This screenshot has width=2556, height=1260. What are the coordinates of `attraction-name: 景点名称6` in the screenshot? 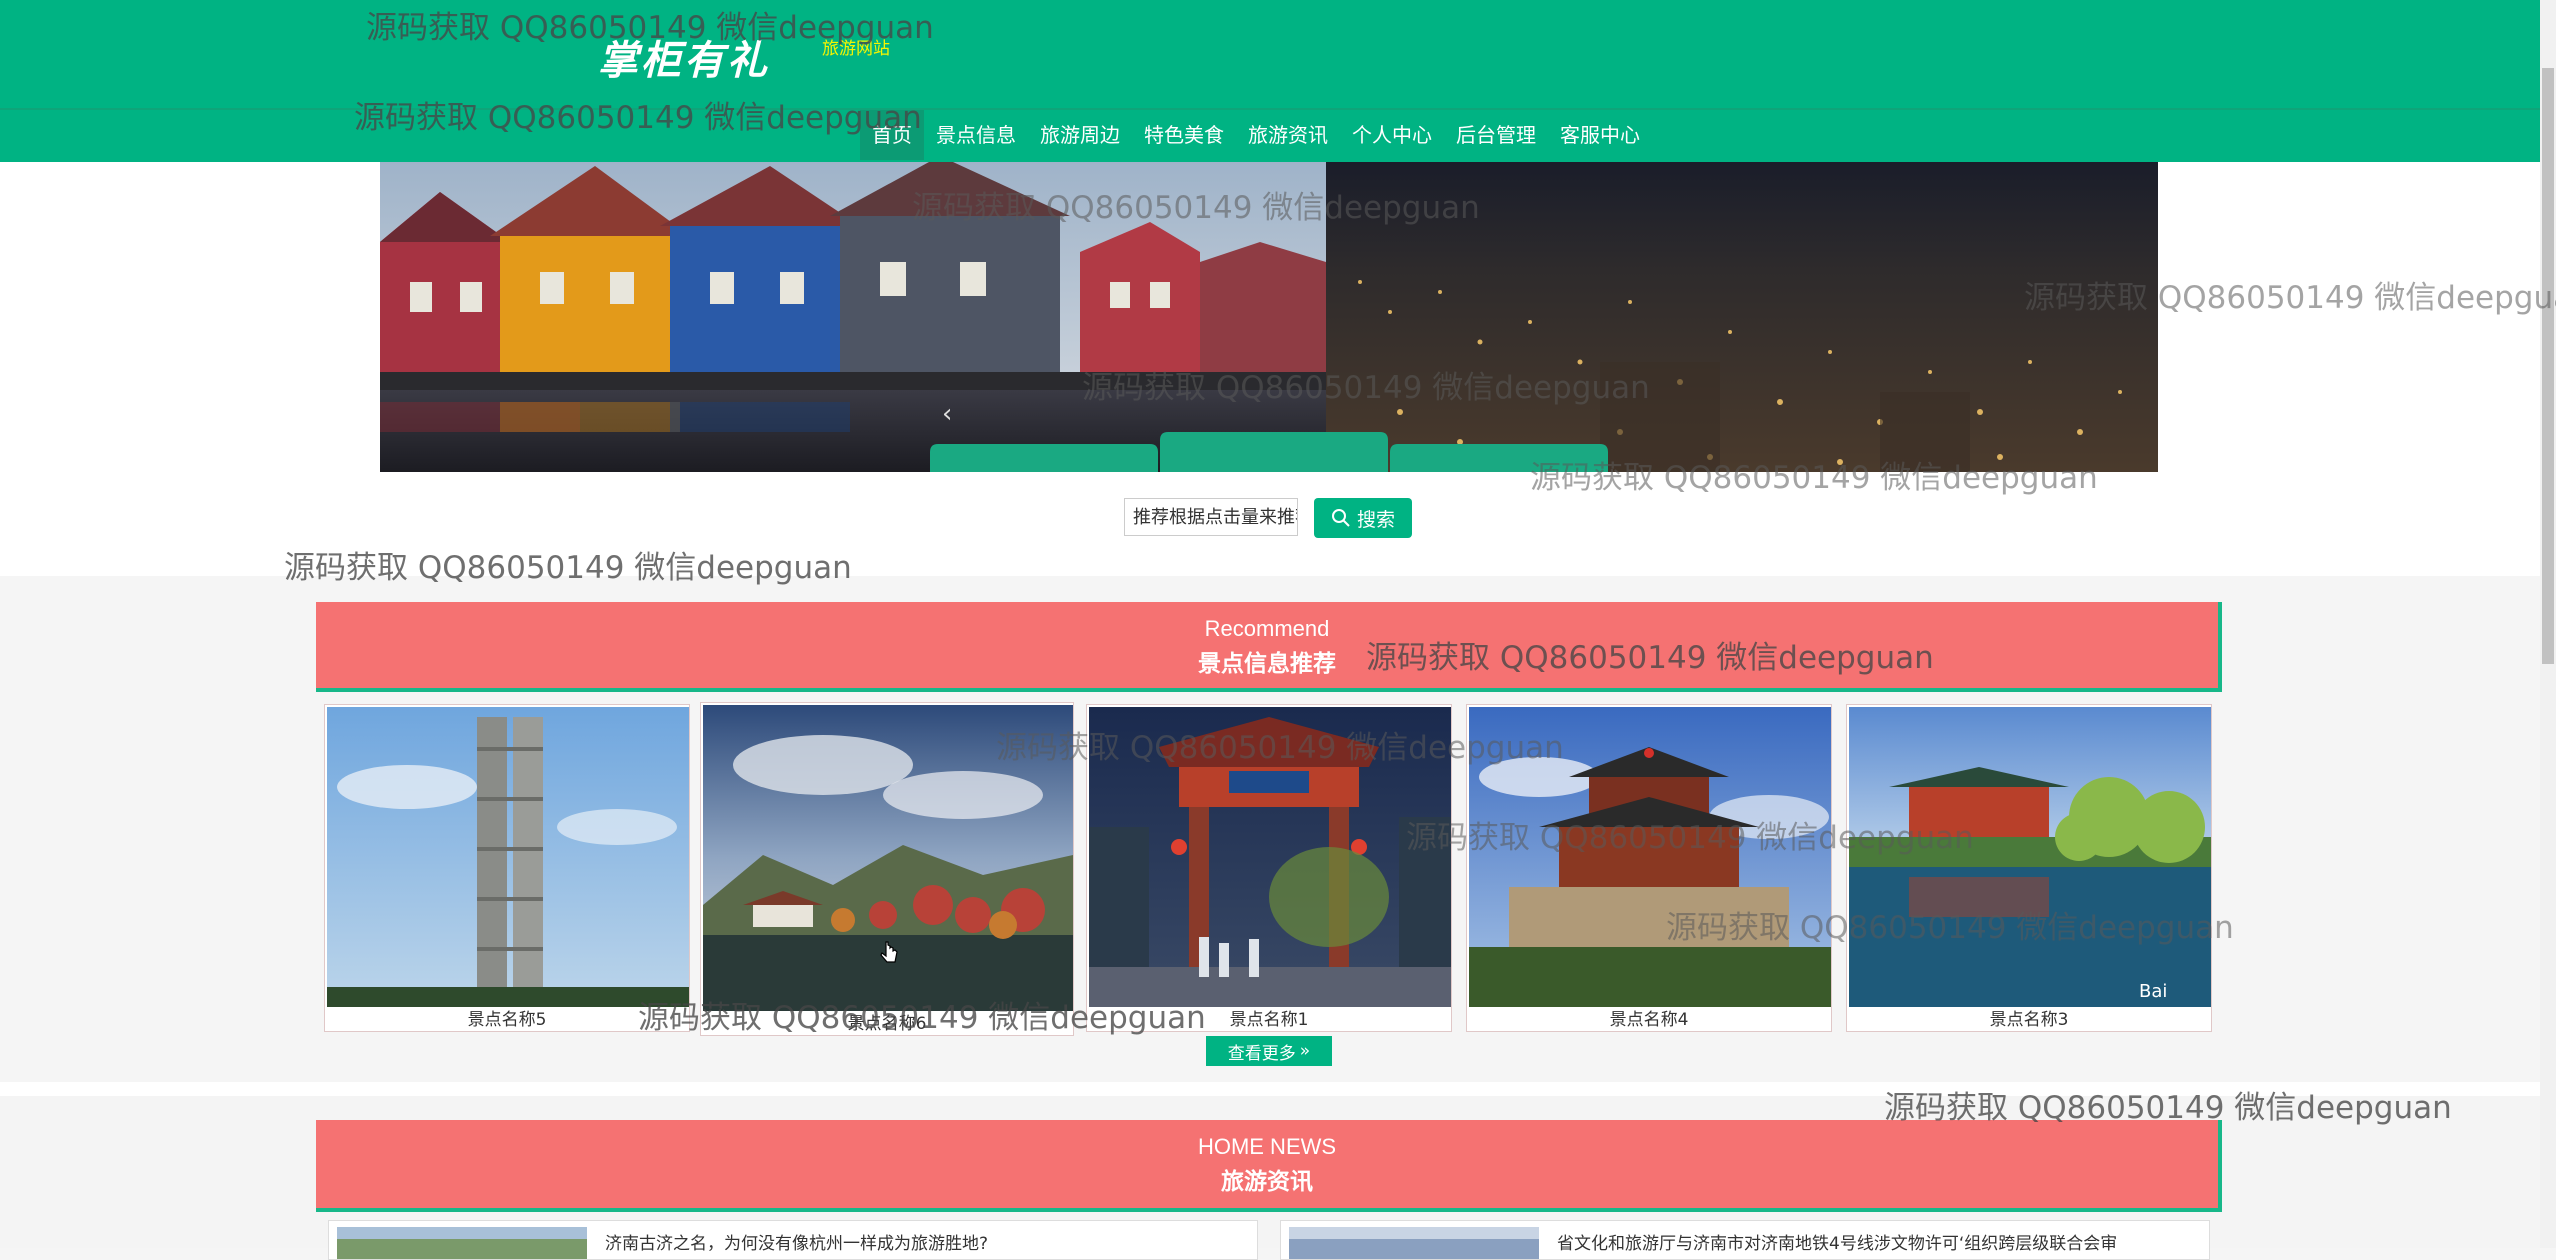 It's located at (887, 1024).